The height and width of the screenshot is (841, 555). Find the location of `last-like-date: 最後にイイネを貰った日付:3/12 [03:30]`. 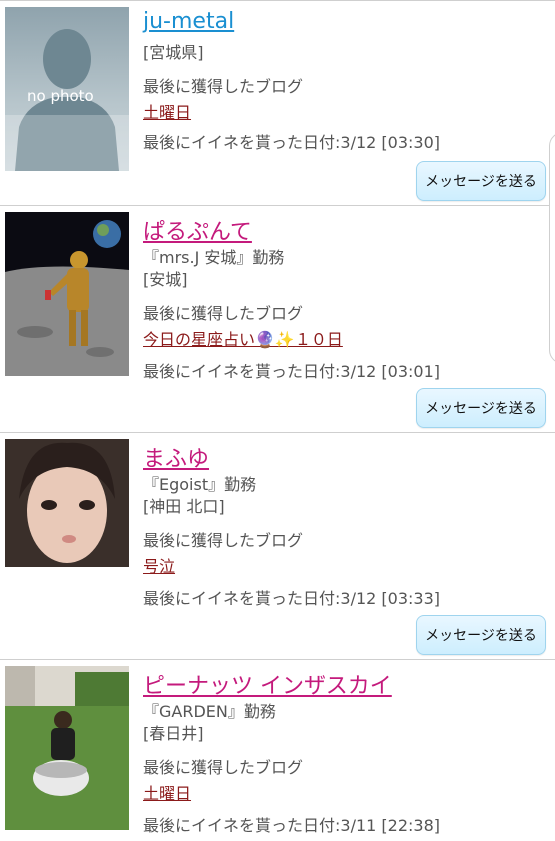

last-like-date: 最後にイイネを貰った日付:3/12 [03:30] is located at coordinates (292, 142).